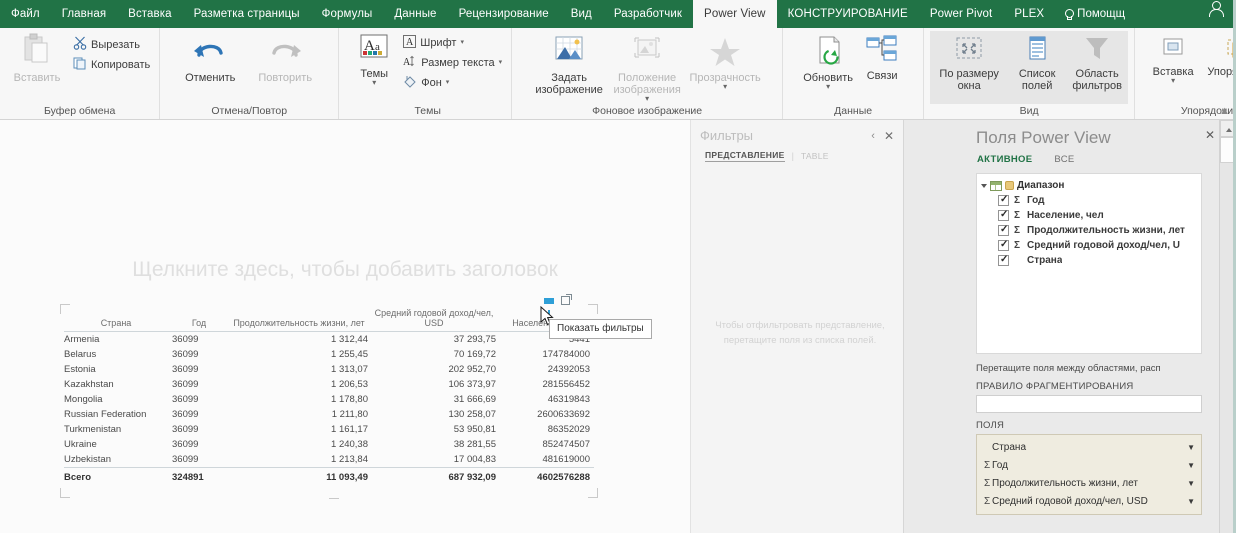 The height and width of the screenshot is (533, 1236). Describe the element at coordinates (111, 45) in the screenshot. I see `cut-button: Вырезать` at that location.